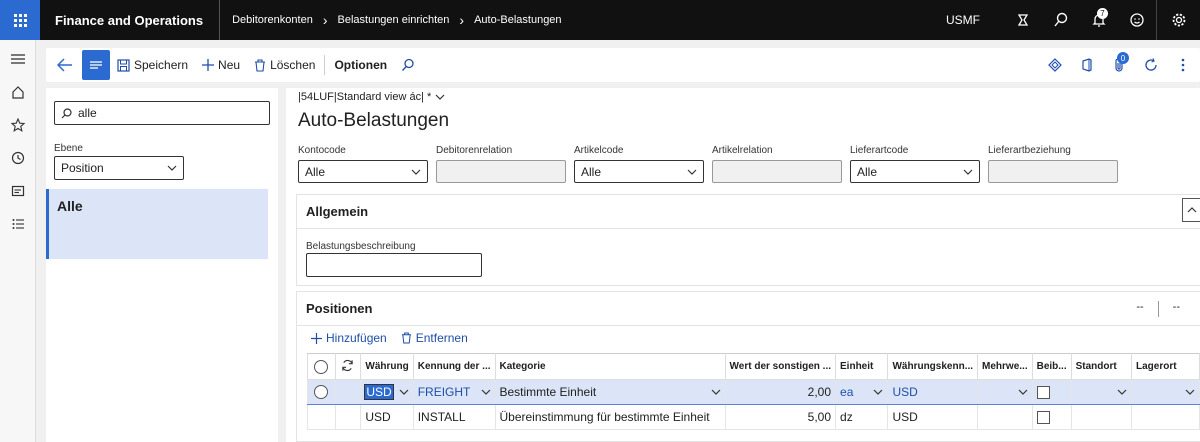 This screenshot has width=1200, height=442. I want to click on charge-value-cell: 2,00, so click(780, 392).